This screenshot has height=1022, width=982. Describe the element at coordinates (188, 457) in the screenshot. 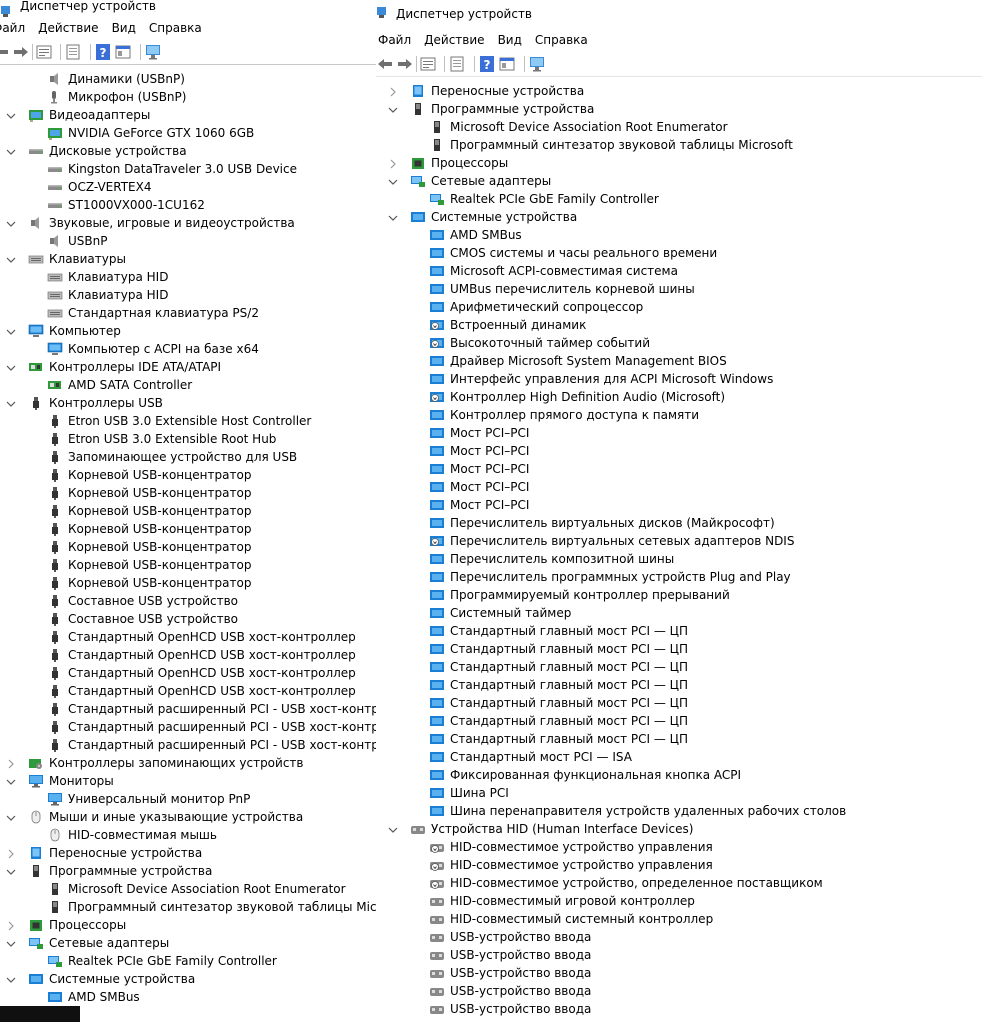

I see `tree-item: Запоминающее устройство для USB` at that location.